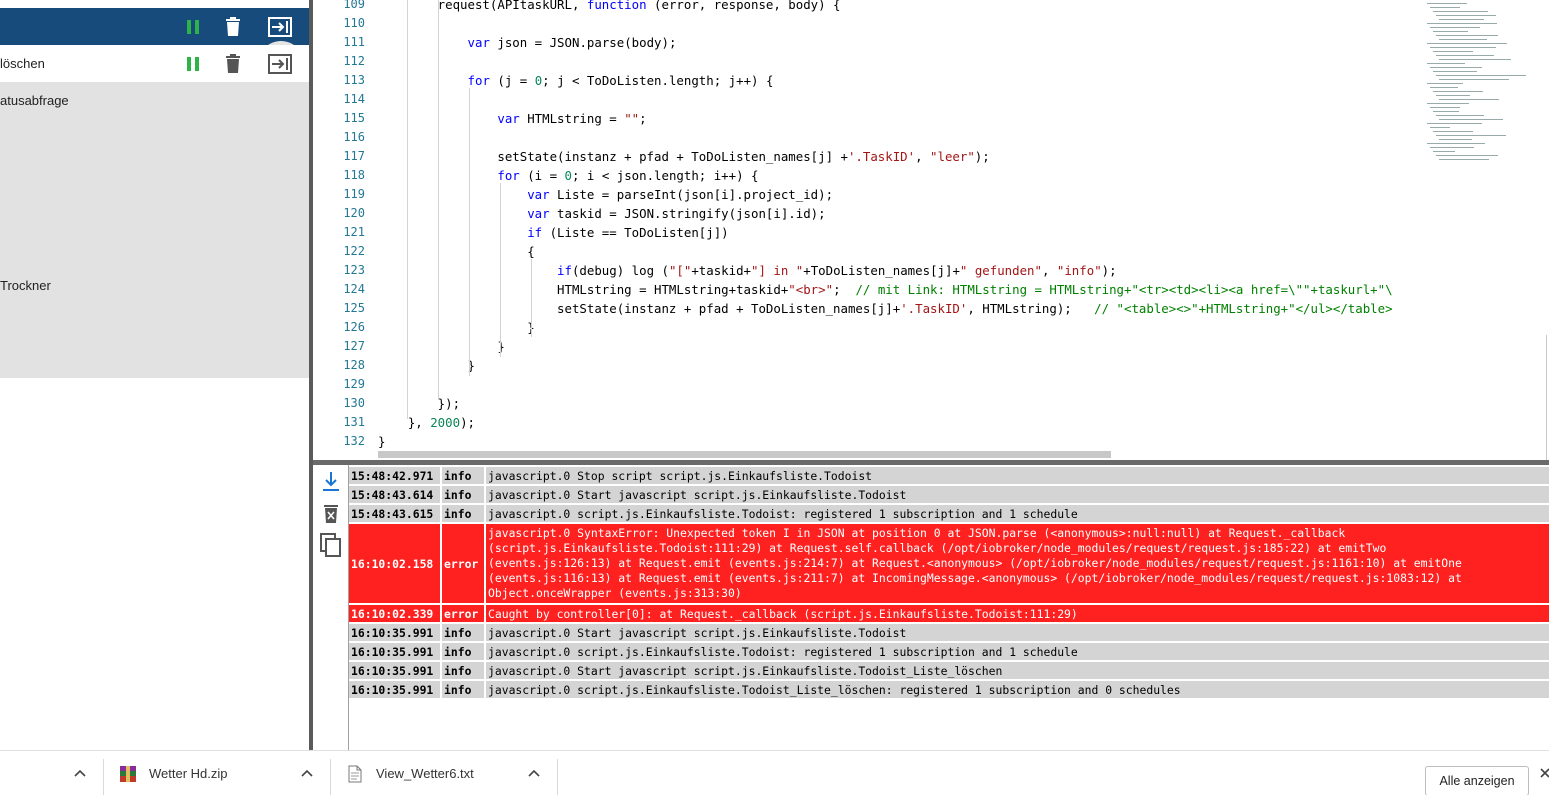 The image size is (1549, 795). I want to click on code-token: "<br>", so click(811, 289).